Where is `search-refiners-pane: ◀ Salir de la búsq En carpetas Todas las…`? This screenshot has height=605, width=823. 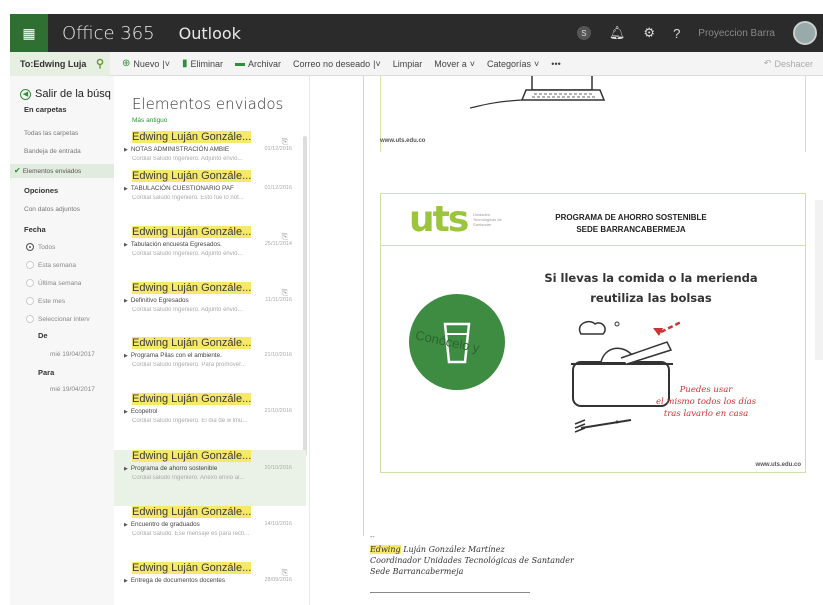 search-refiners-pane: ◀ Salir de la búsq En carpetas Todas las… is located at coordinates (62, 340).